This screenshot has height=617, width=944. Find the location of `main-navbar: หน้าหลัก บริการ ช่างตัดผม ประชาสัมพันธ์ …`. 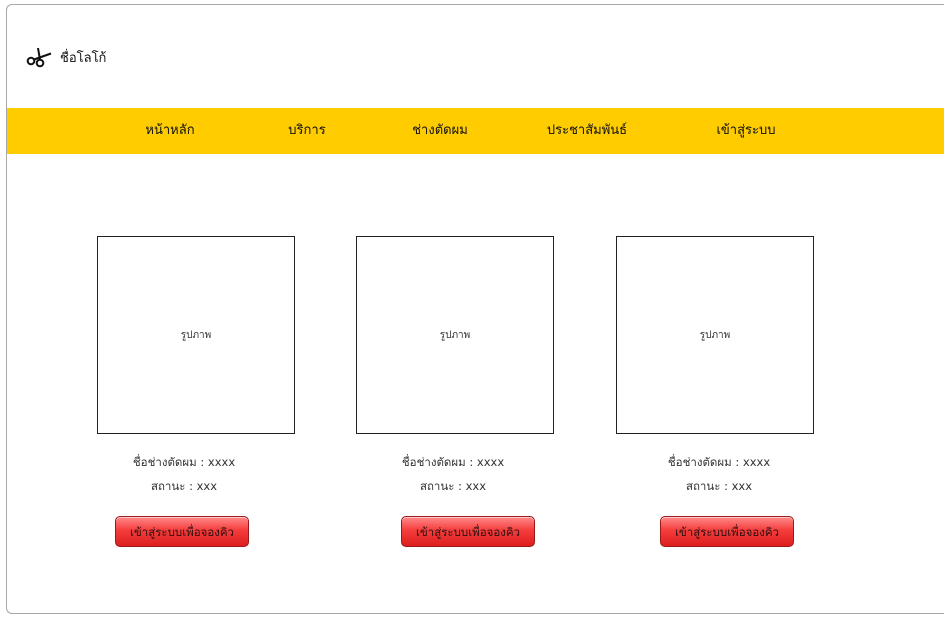

main-navbar: หน้าหลัก บริการ ช่างตัดผม ประชาสัมพันธ์ … is located at coordinates (475, 131).